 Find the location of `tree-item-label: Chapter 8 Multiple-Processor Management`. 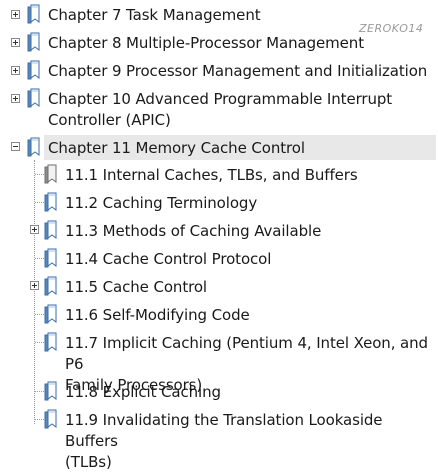

tree-item-label: Chapter 8 Multiple-Processor Management is located at coordinates (206, 43).